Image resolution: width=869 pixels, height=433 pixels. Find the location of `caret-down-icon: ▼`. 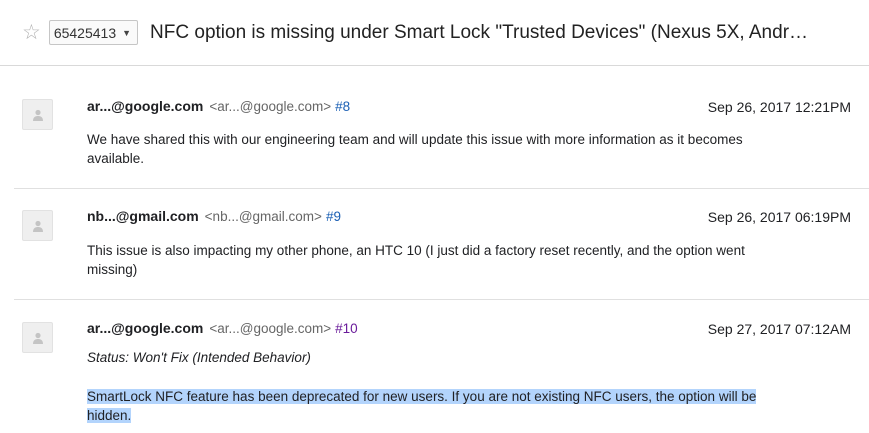

caret-down-icon: ▼ is located at coordinates (127, 32).